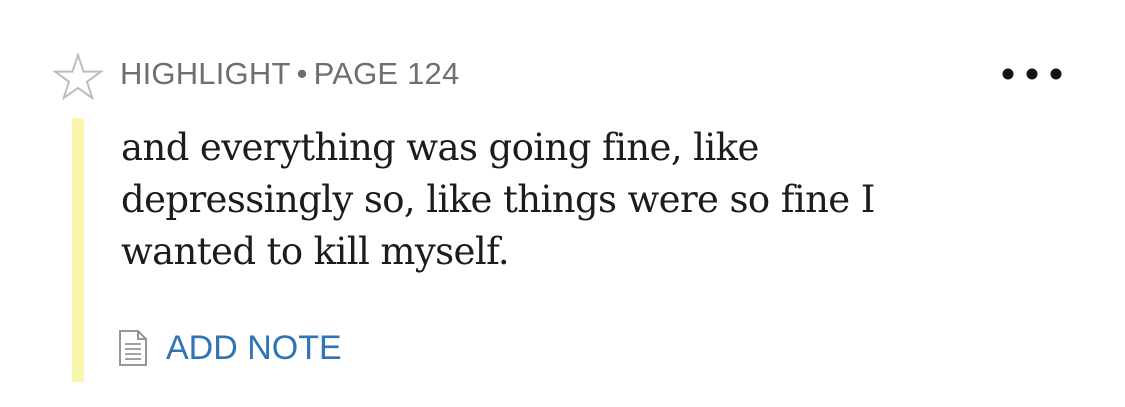 The height and width of the screenshot is (407, 1125). I want to click on highlight-color-bar, so click(78, 250).